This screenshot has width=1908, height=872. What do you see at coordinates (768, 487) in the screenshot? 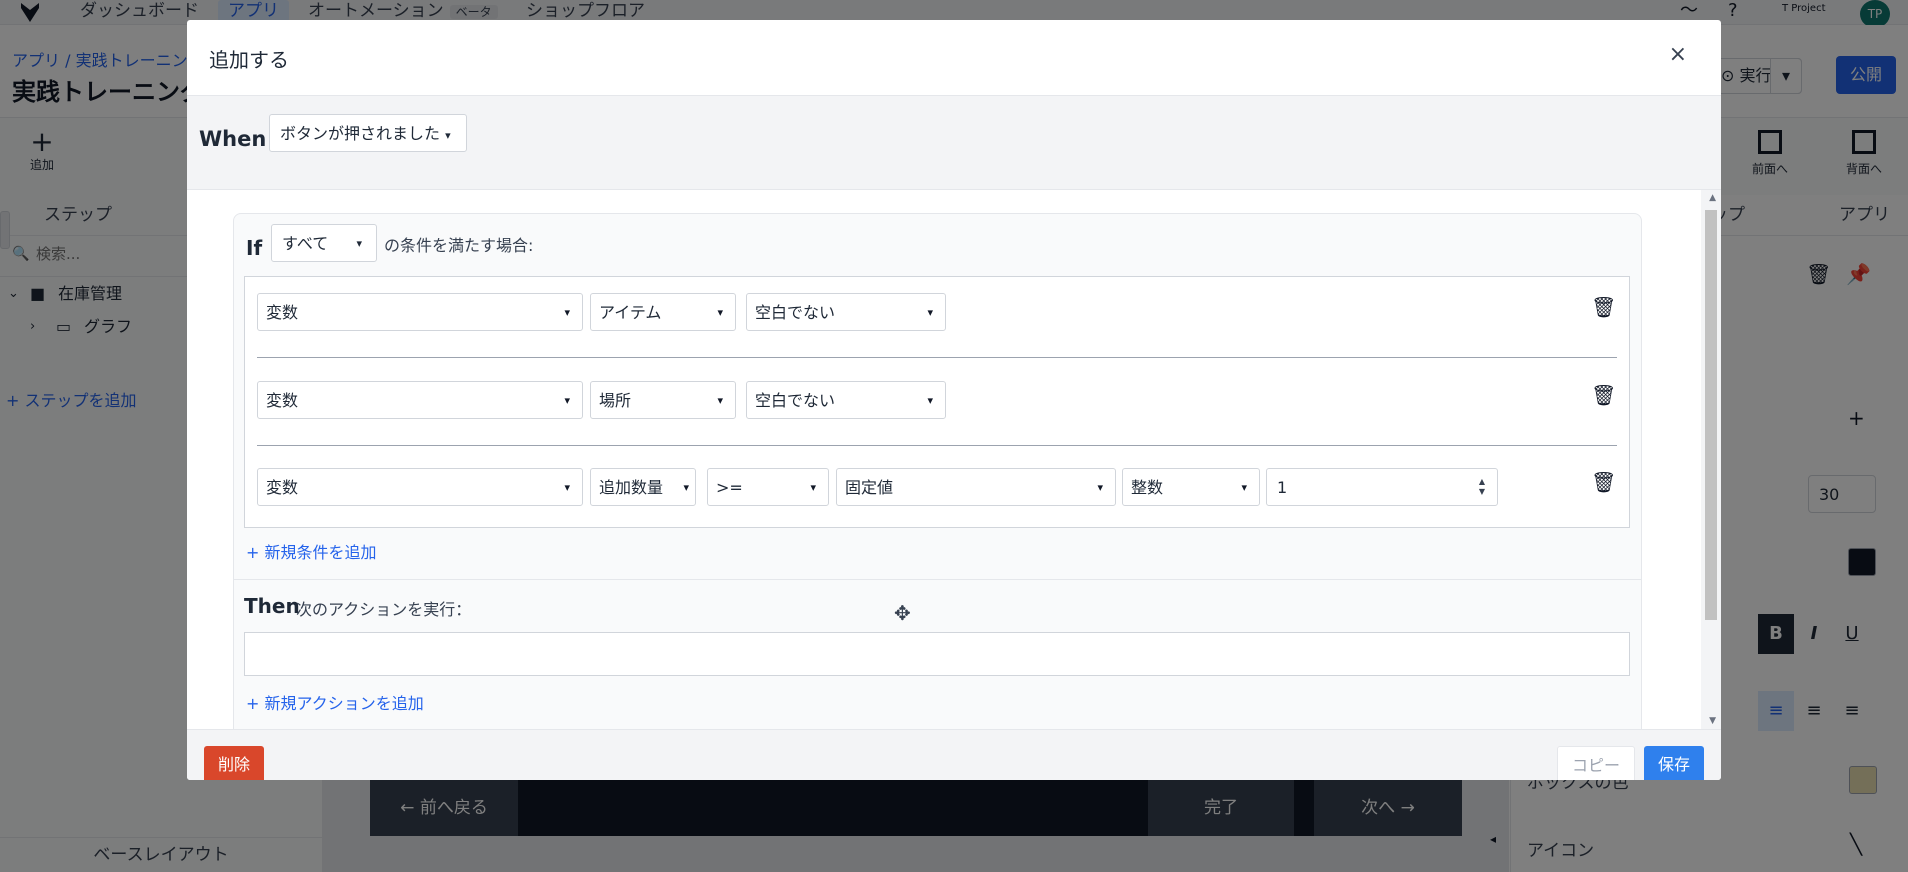
I see `condition-operator-select: >= ▾` at bounding box center [768, 487].